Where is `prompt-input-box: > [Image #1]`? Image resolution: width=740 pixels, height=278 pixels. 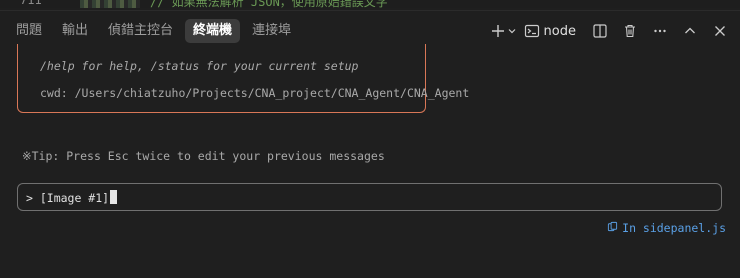 prompt-input-box: > [Image #1] is located at coordinates (369, 197).